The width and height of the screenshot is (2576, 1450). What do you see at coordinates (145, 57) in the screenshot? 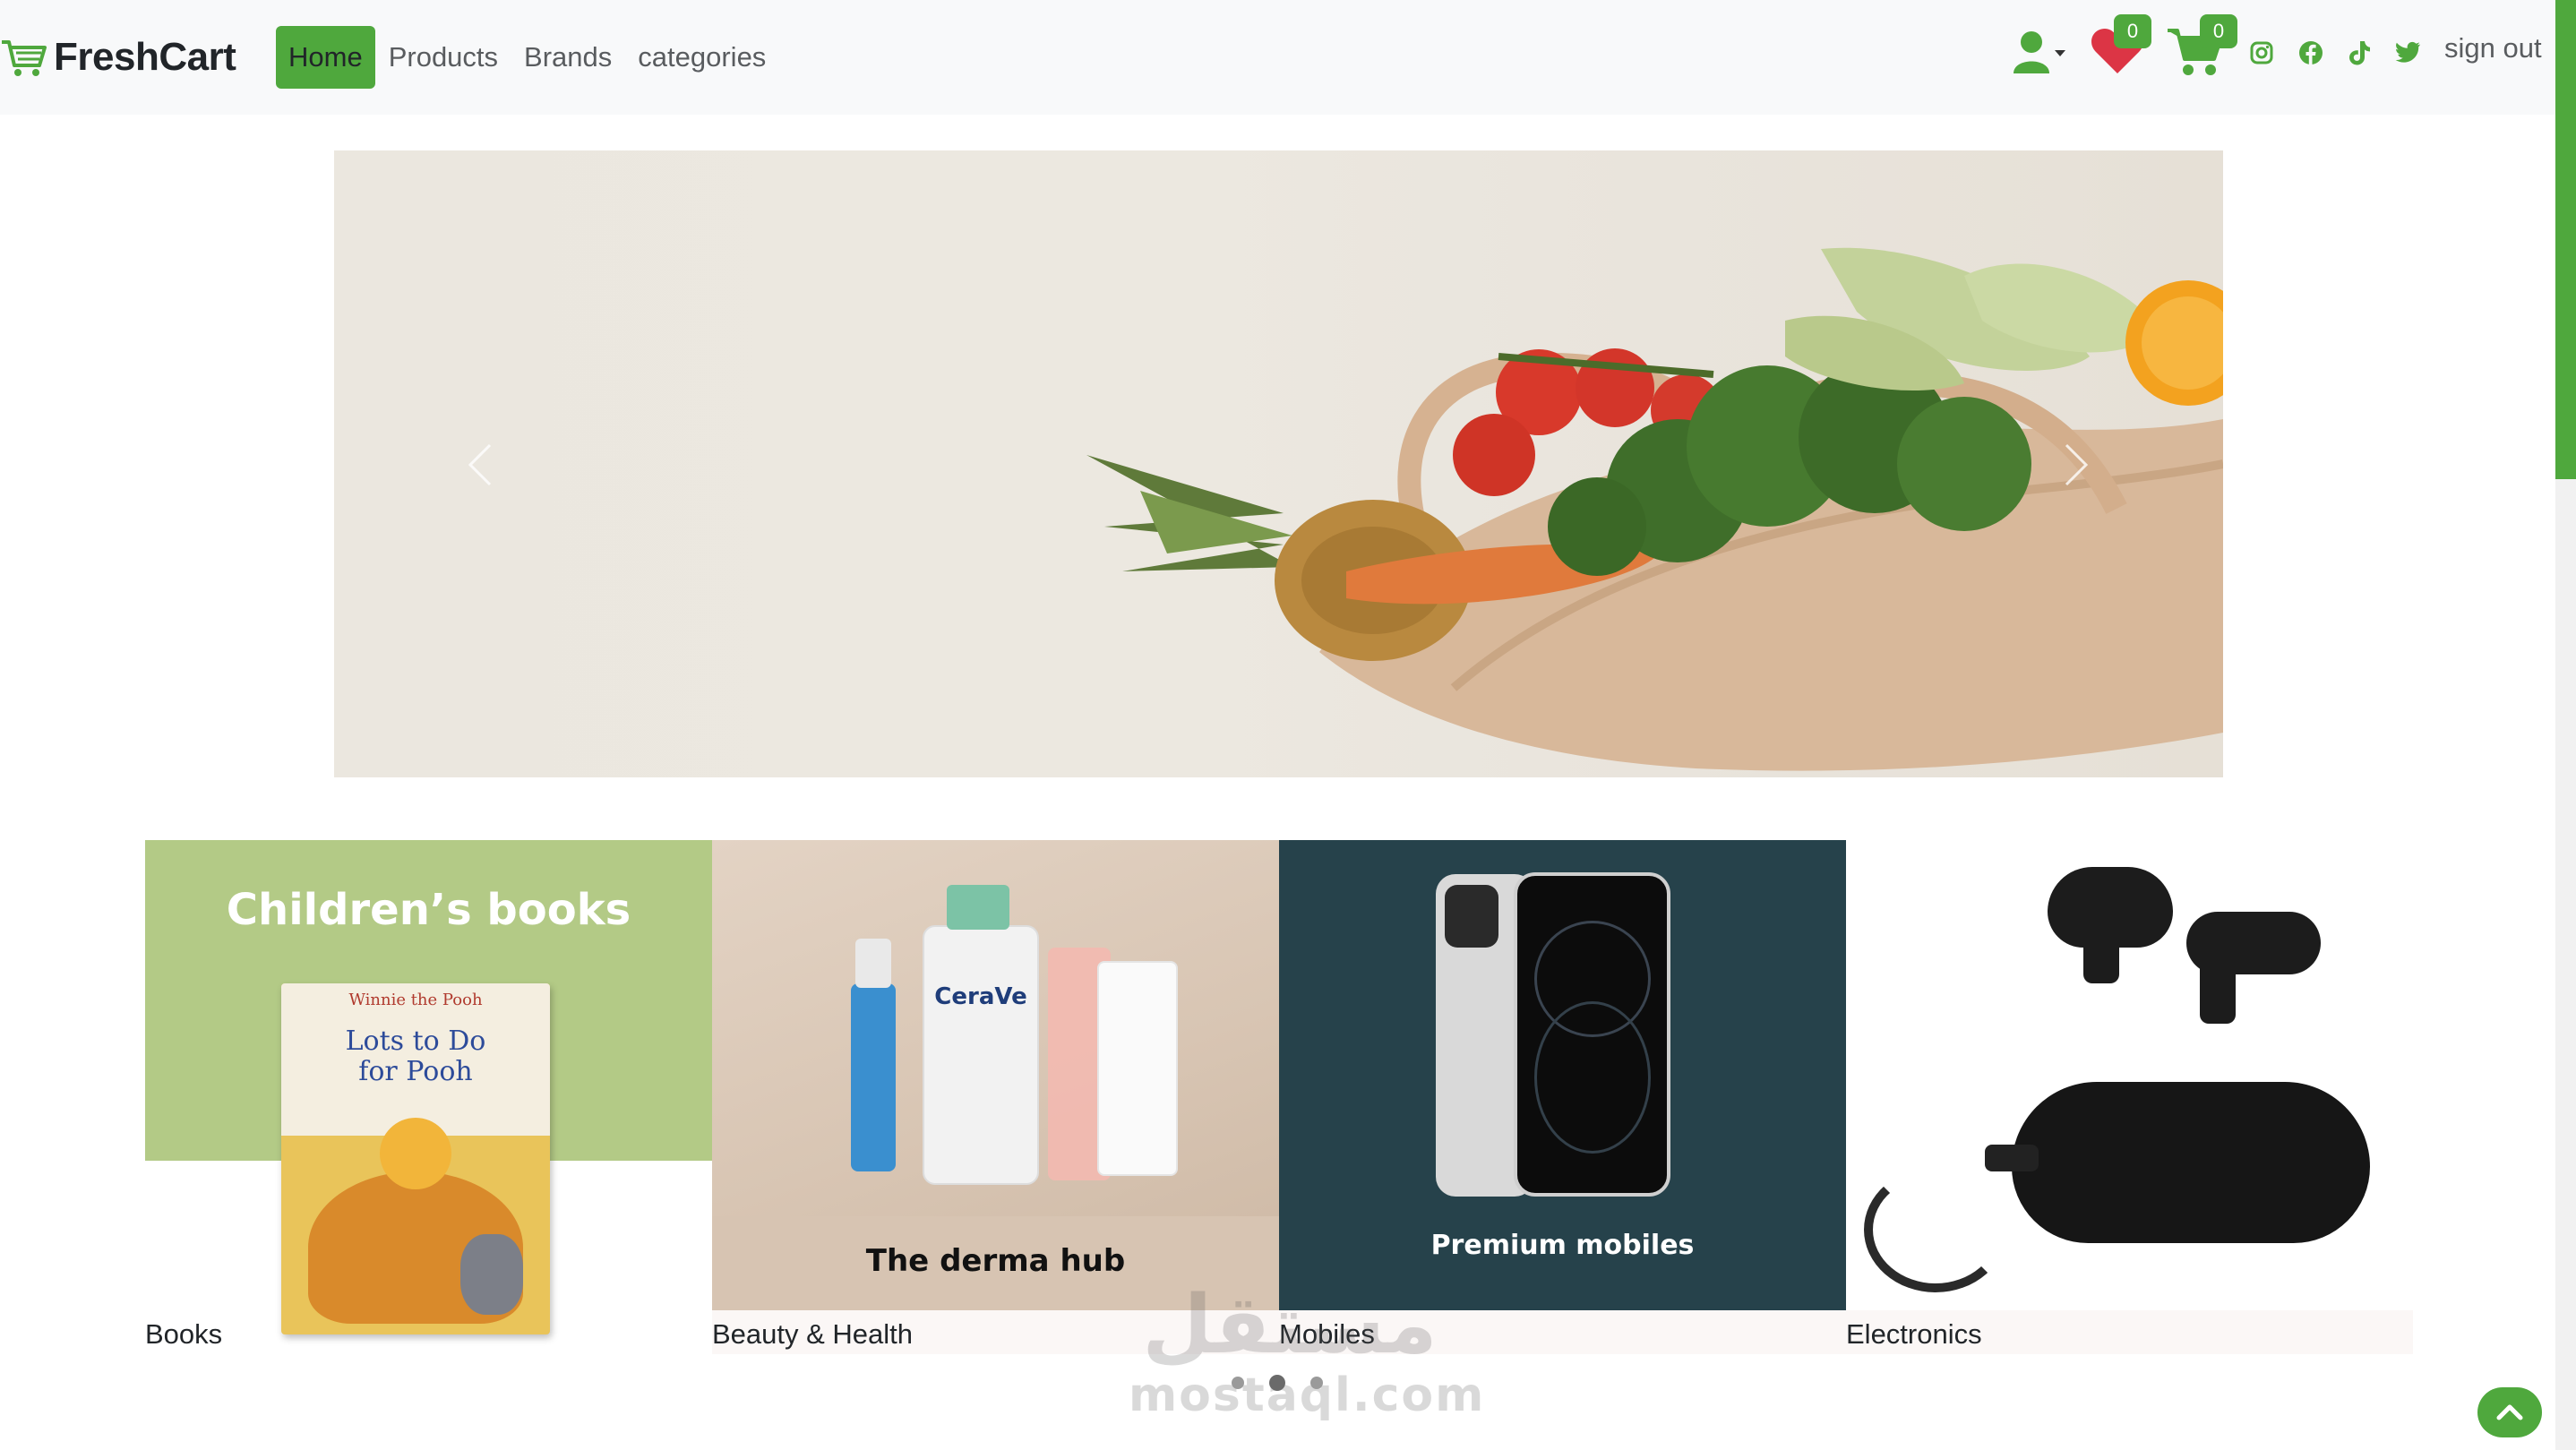
I see `brand-name: FreshCart` at bounding box center [145, 57].